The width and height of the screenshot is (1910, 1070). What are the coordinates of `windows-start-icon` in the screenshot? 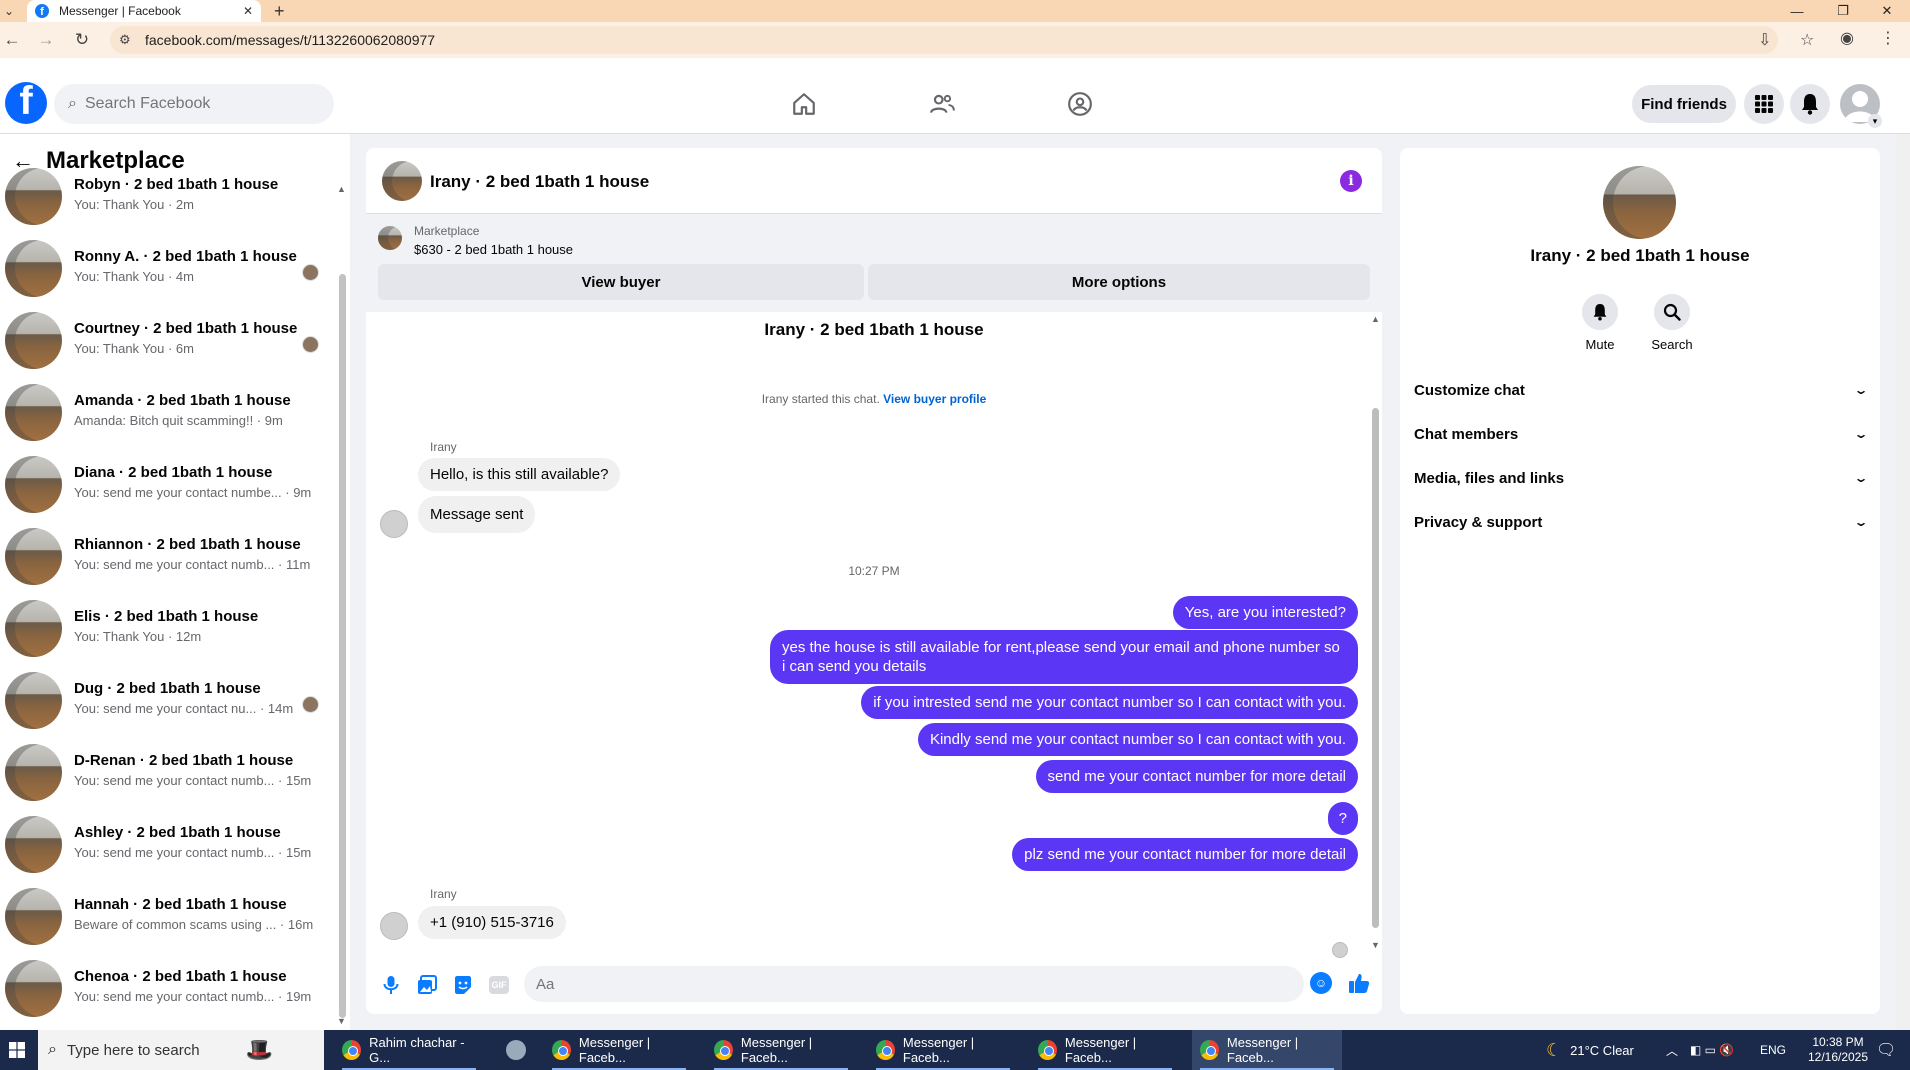 It's located at (17, 1050).